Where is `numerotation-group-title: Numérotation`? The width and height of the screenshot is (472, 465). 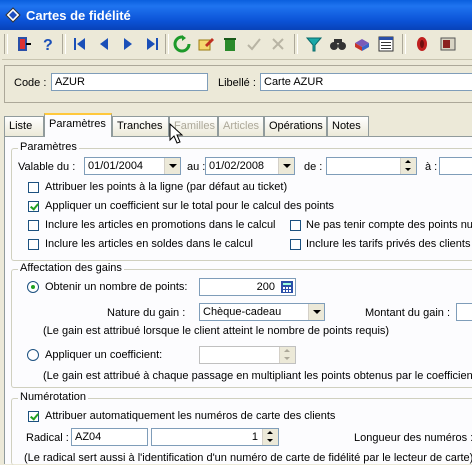
numerotation-group-title: Numérotation is located at coordinates (53, 397).